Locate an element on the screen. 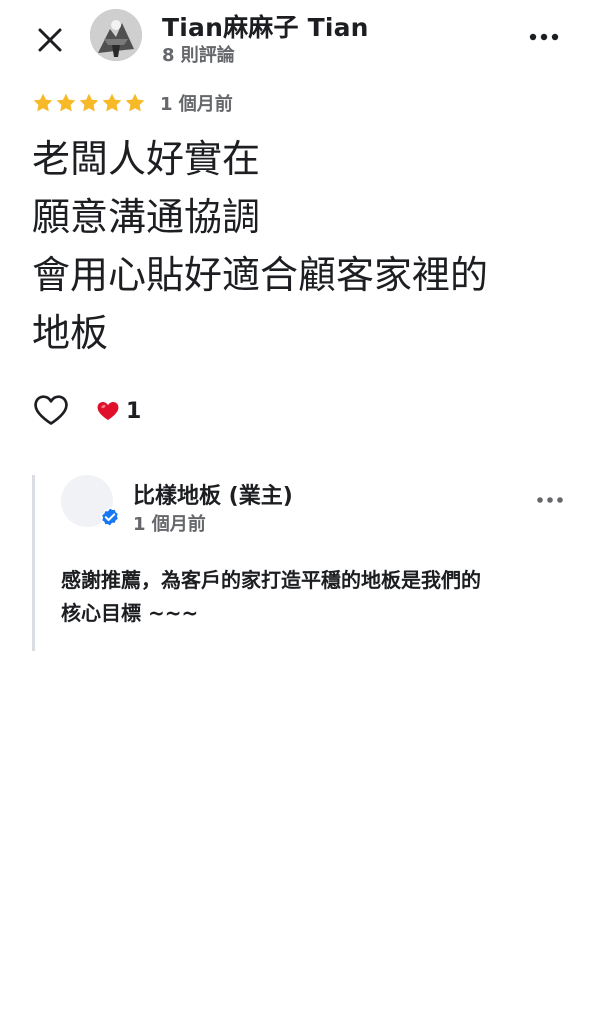 Image resolution: width=602 pixels, height=1024 pixels. avatar-figure-icon is located at coordinates (116, 35).